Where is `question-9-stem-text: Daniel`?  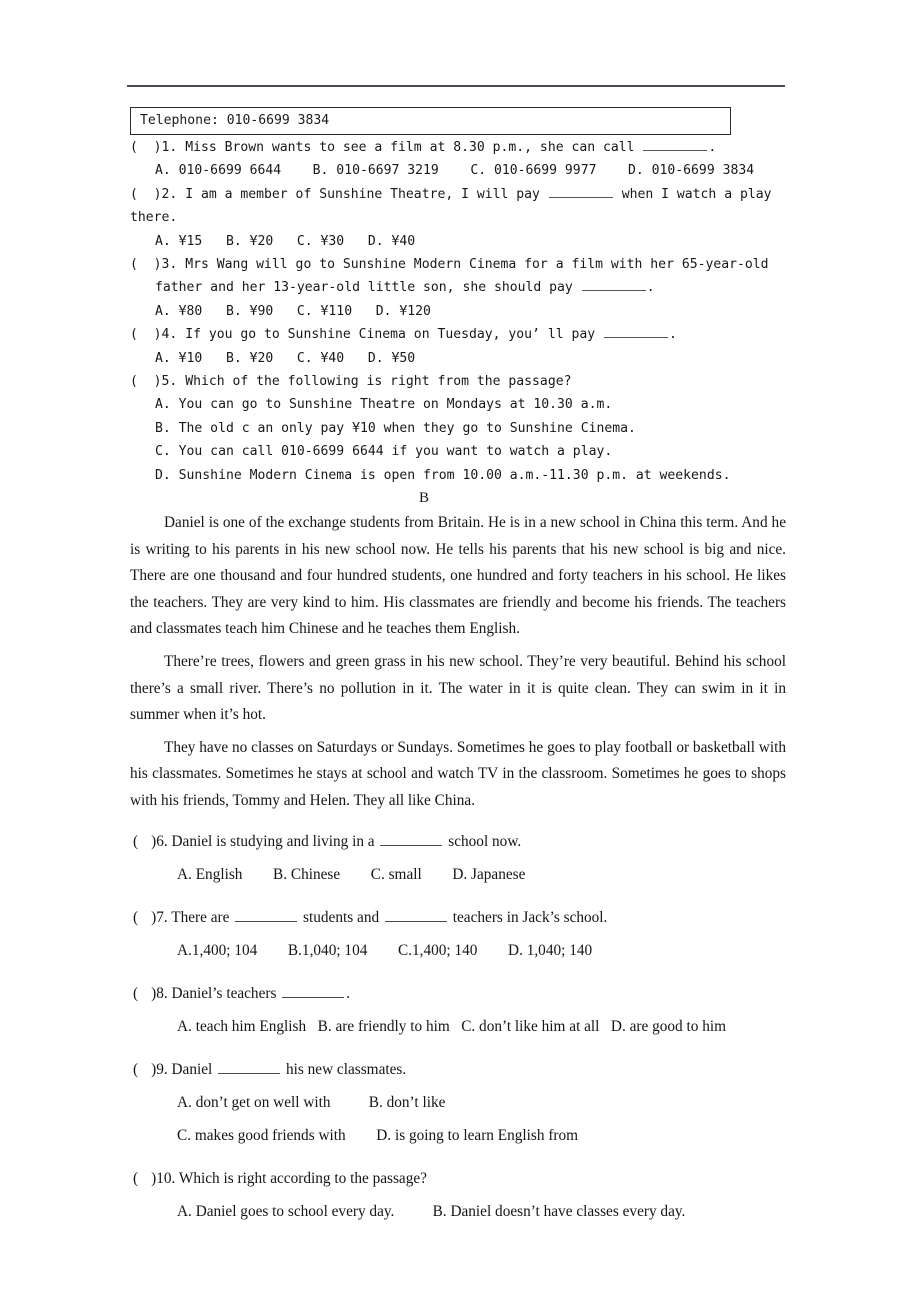 question-9-stem-text: Daniel is located at coordinates (192, 1069).